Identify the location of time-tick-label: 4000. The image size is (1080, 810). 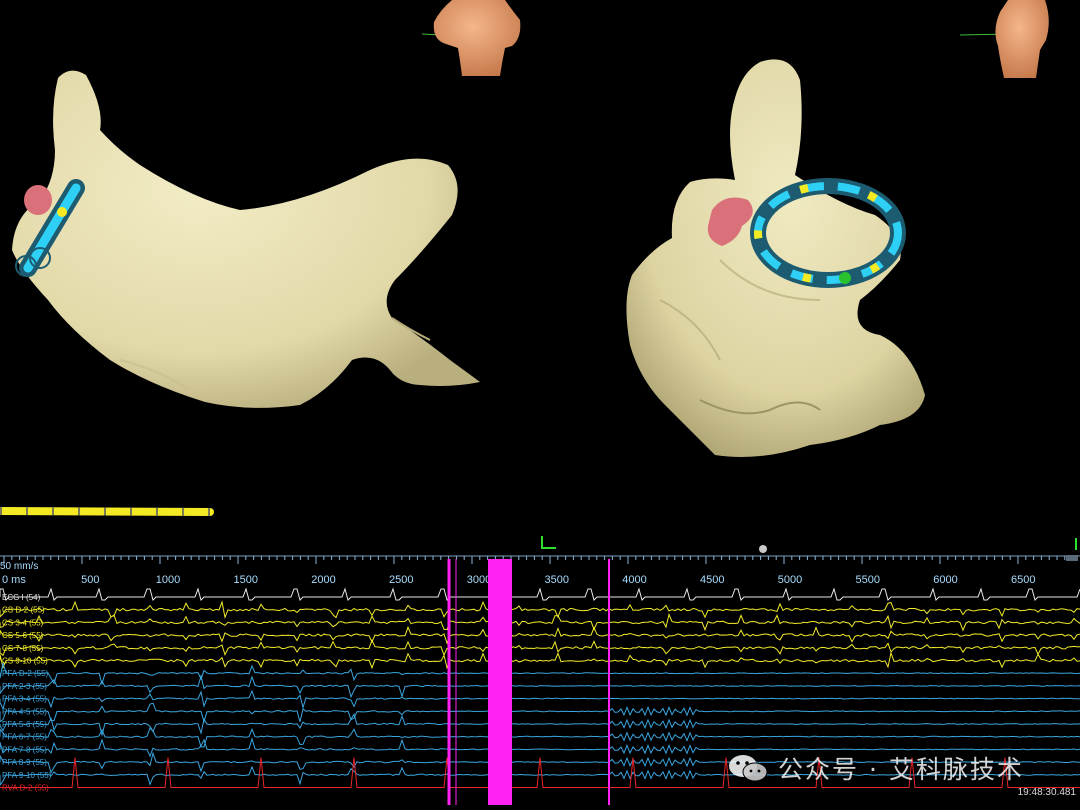
(634, 580).